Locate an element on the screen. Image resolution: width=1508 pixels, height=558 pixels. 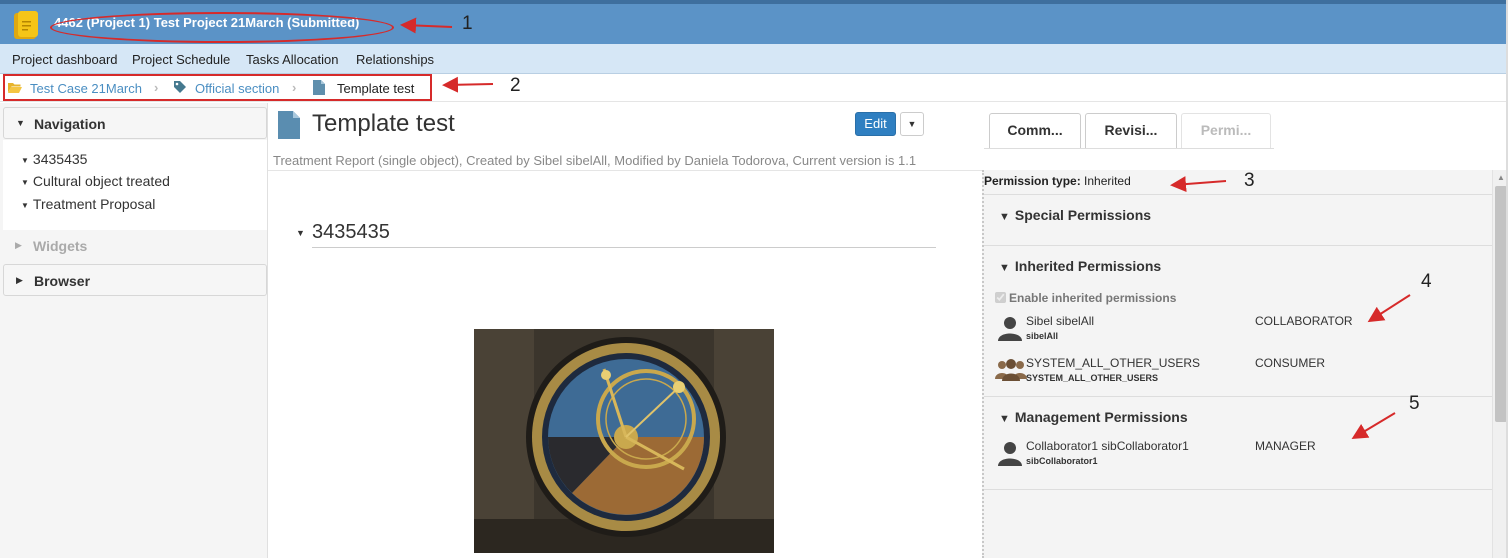
scroll-up-arrow-icon: ▲ is located at coordinates (1501, 177).